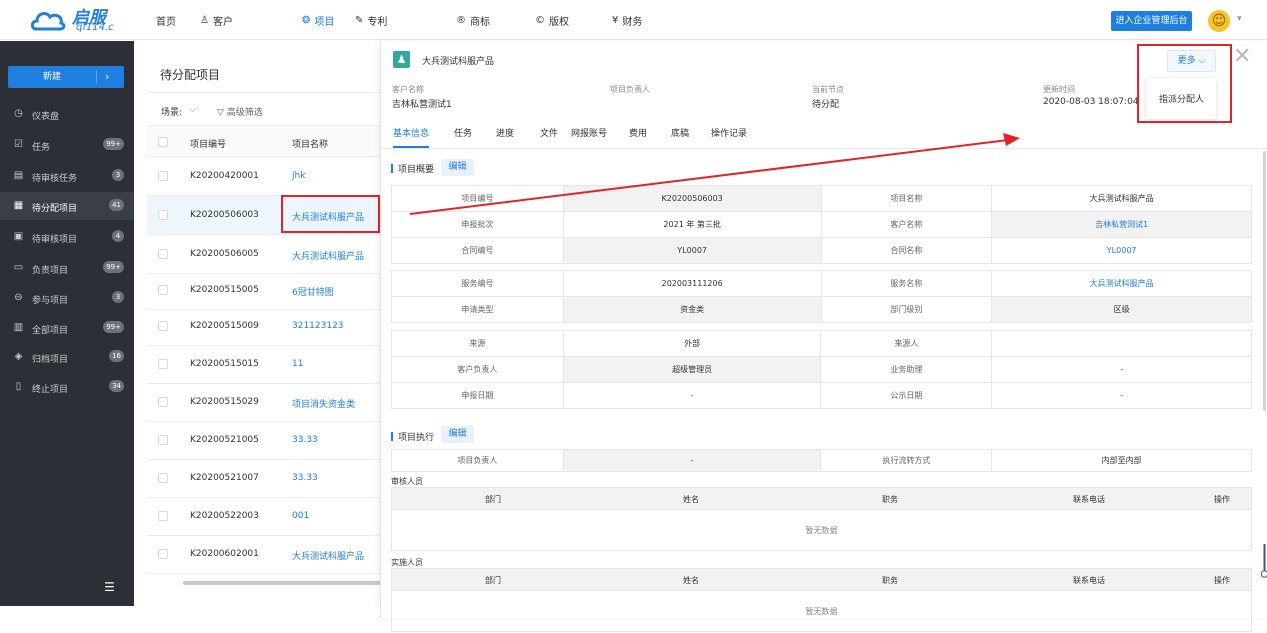  What do you see at coordinates (48, 21) in the screenshot?
I see `cloud-logo-icon` at bounding box center [48, 21].